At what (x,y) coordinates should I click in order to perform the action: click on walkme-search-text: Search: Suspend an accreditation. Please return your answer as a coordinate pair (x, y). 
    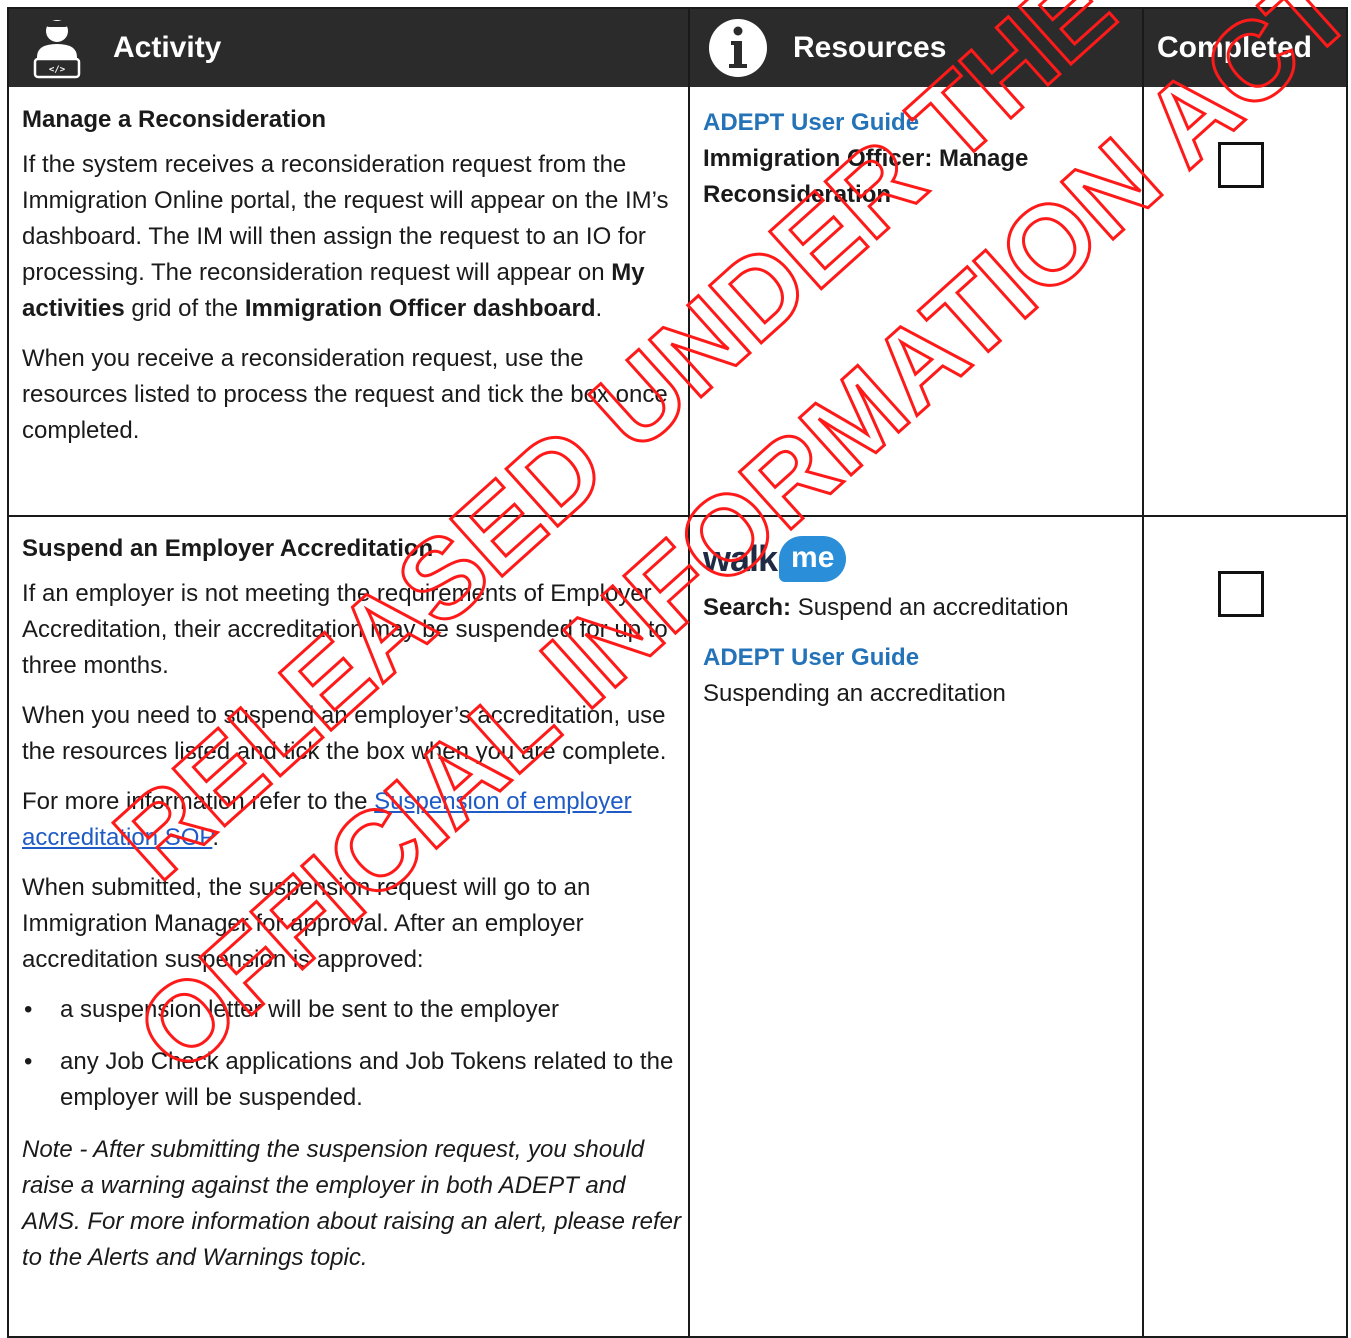
    Looking at the image, I should click on (886, 607).